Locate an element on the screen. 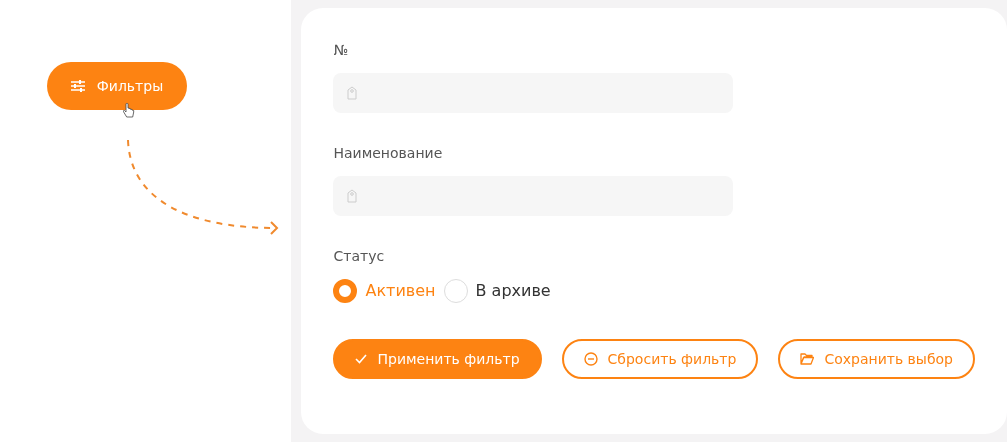 This screenshot has height=442, width=1007. save-button: Сохранить выбор is located at coordinates (876, 359).